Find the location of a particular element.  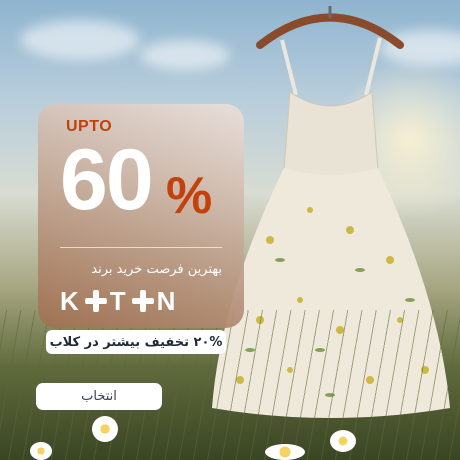

club-discount-label: ۲۰% تخفیف بیشتر در کلاب is located at coordinates (136, 342).